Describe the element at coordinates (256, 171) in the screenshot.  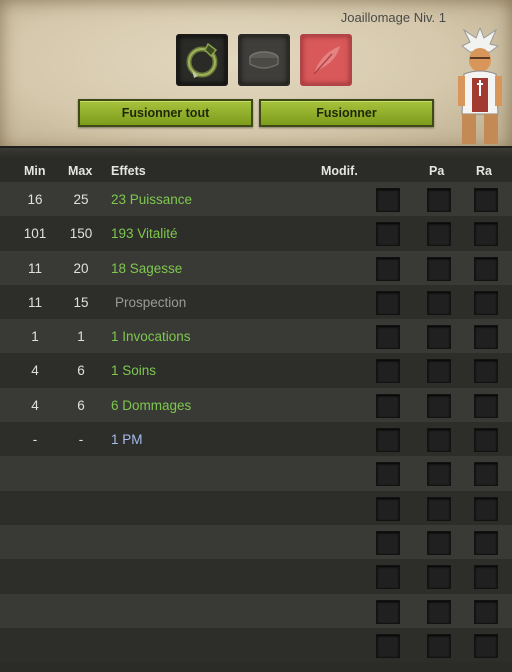
I see `effects-table-header: Min Max Effets Modif. Pa Ra` at that location.